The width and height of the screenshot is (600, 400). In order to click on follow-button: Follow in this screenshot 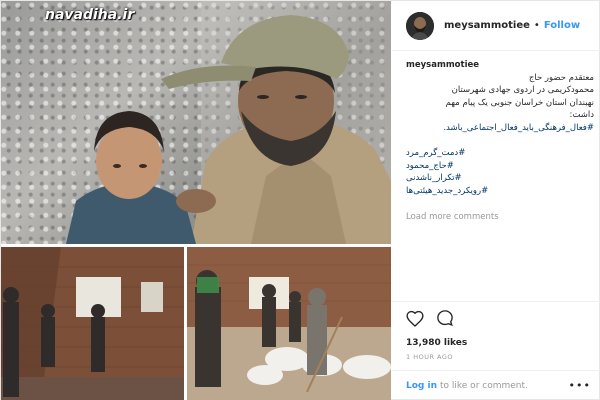, I will do `click(562, 25)`.